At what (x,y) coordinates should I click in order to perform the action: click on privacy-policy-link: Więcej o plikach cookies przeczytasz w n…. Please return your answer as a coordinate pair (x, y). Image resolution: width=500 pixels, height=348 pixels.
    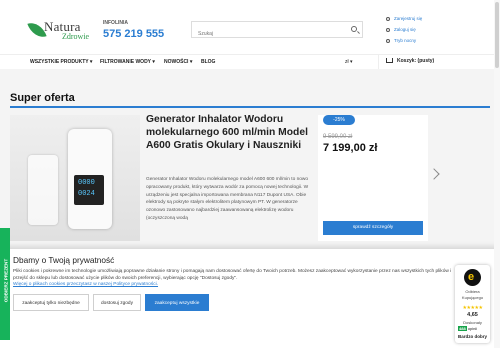
    Looking at the image, I should click on (85, 284).